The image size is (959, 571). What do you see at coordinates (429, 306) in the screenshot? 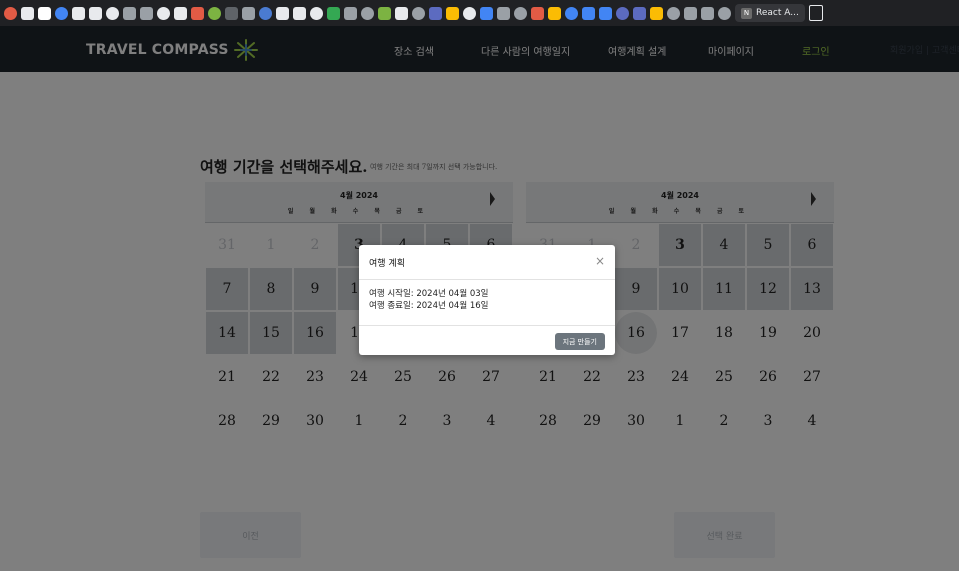
I see `trip-end-date: 여행 종료일: 2024년 04월 16일` at bounding box center [429, 306].